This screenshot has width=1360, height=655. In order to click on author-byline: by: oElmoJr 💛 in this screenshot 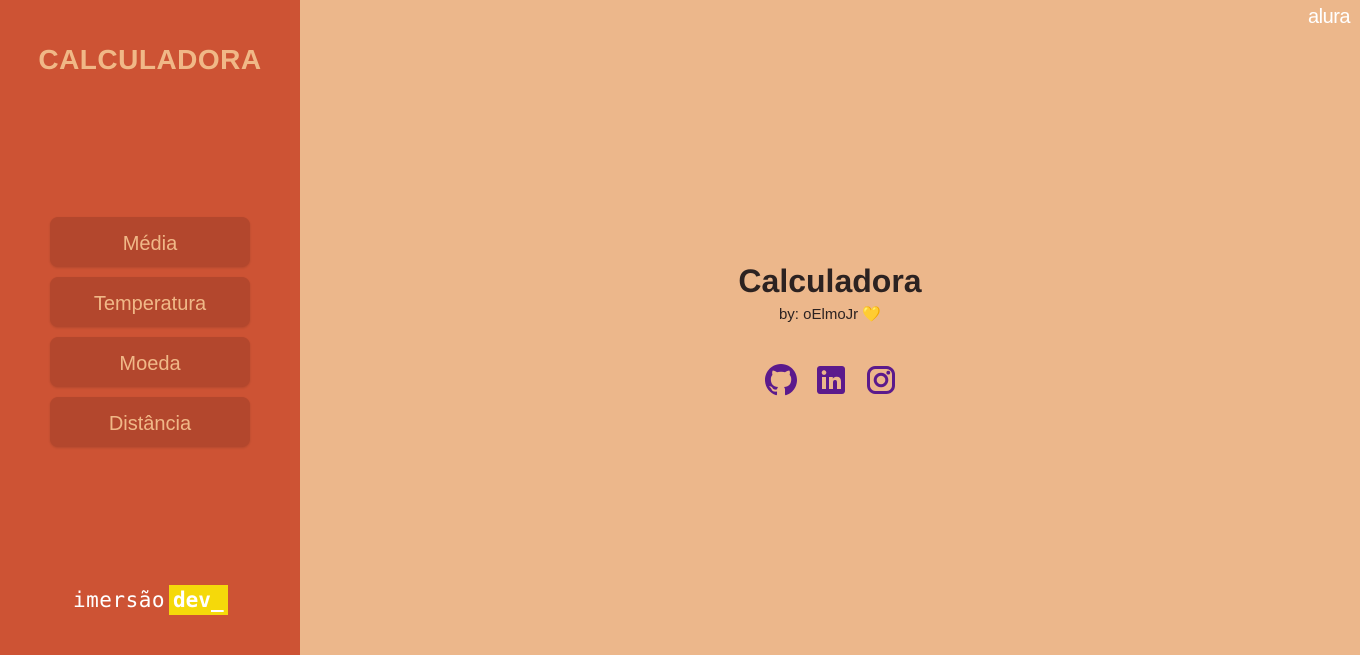, I will do `click(830, 314)`.